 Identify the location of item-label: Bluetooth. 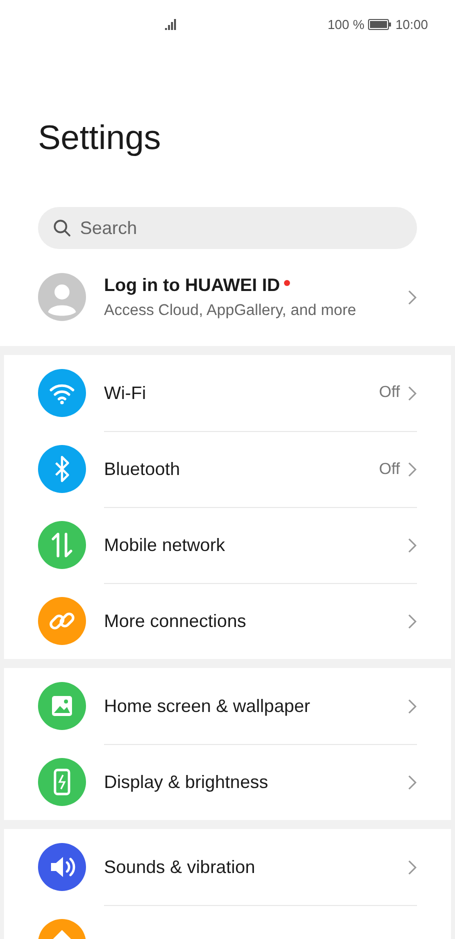
(142, 469).